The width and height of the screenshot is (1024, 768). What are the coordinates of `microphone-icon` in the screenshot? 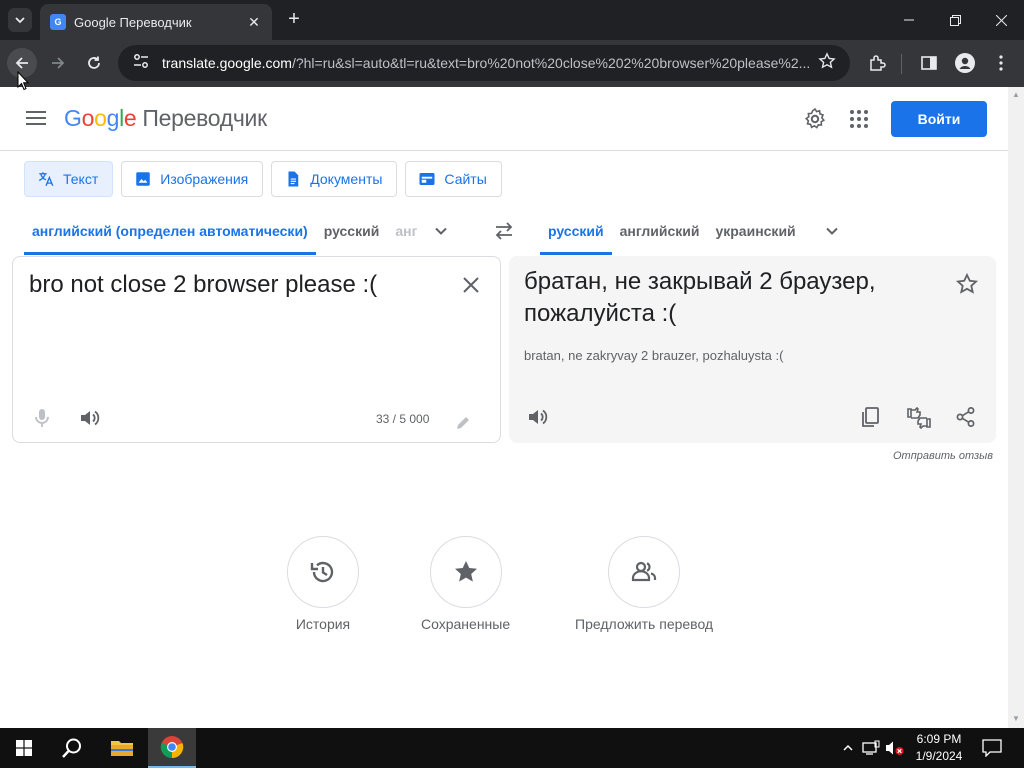 It's located at (42, 418).